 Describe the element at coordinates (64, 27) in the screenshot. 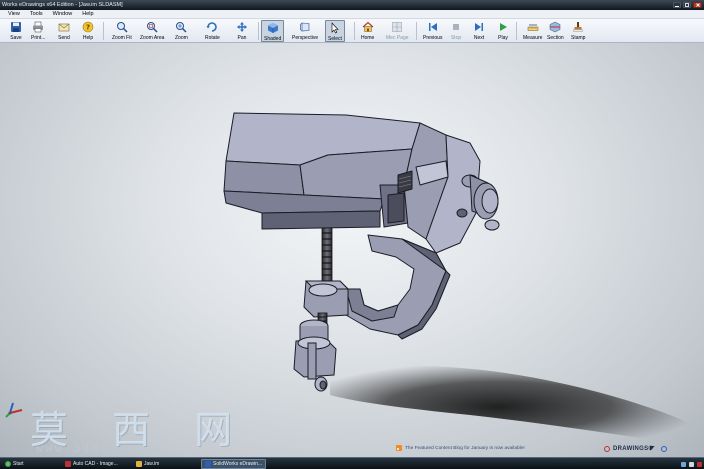

I see `envelope-icon` at that location.